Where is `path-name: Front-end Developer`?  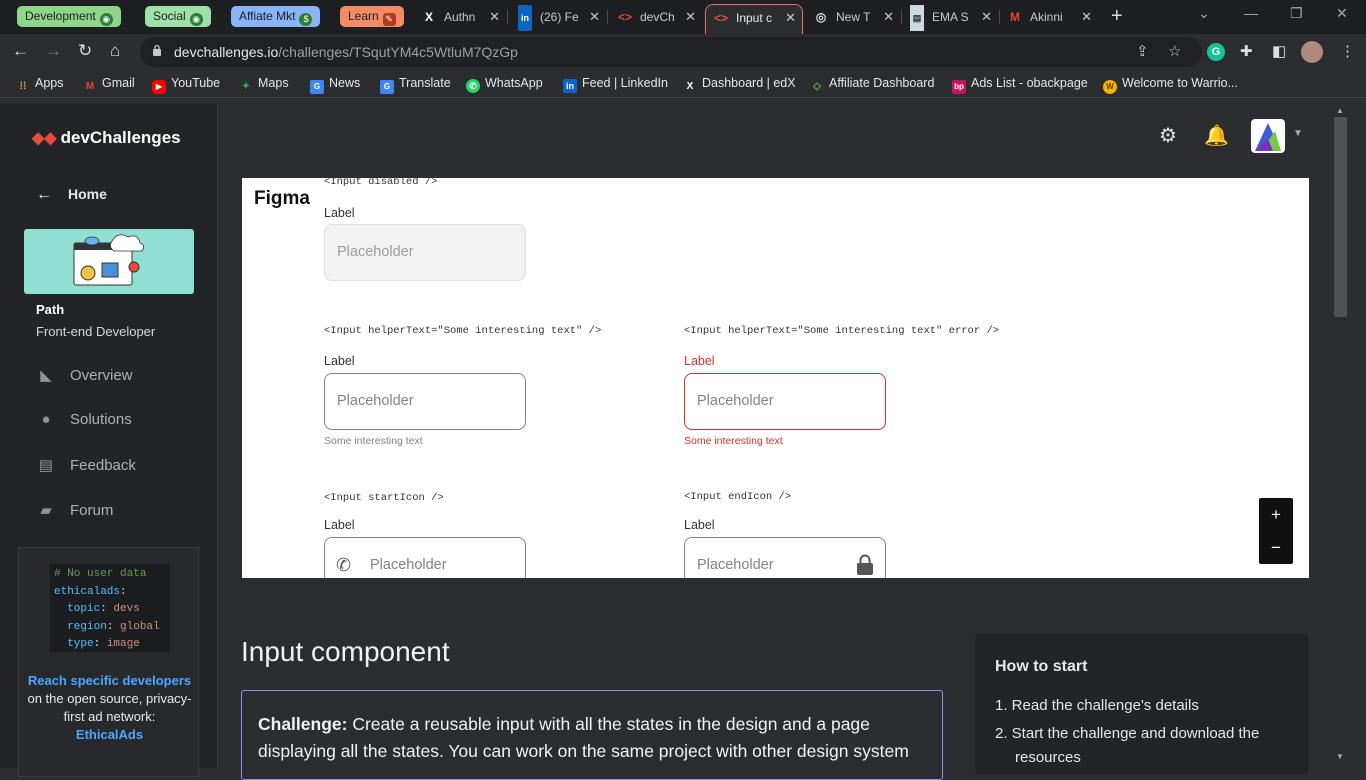 path-name: Front-end Developer is located at coordinates (95, 331).